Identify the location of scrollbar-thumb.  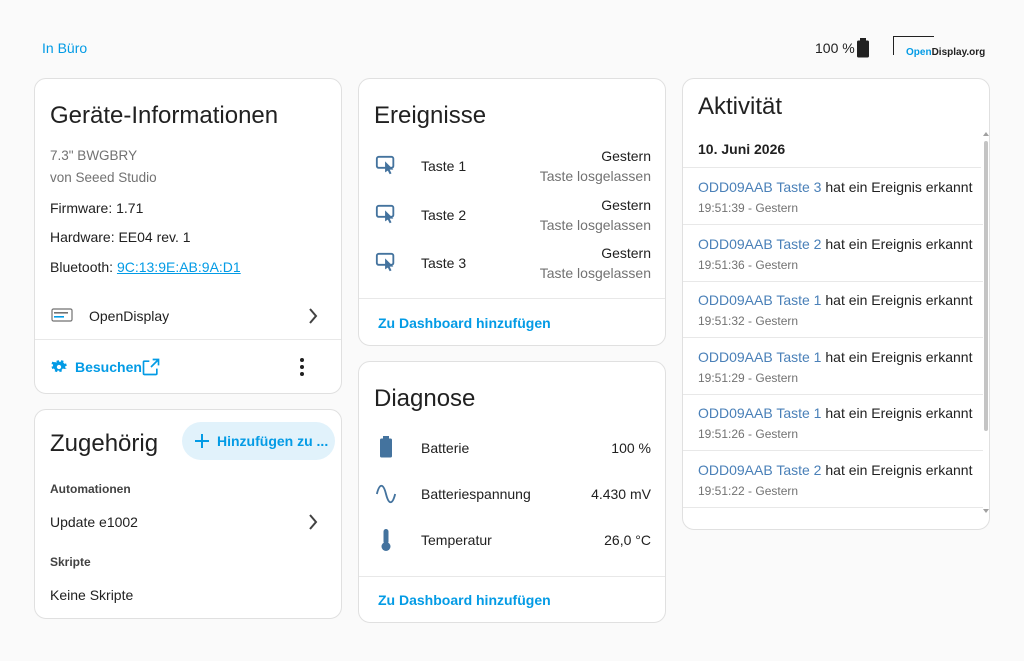
(986, 286).